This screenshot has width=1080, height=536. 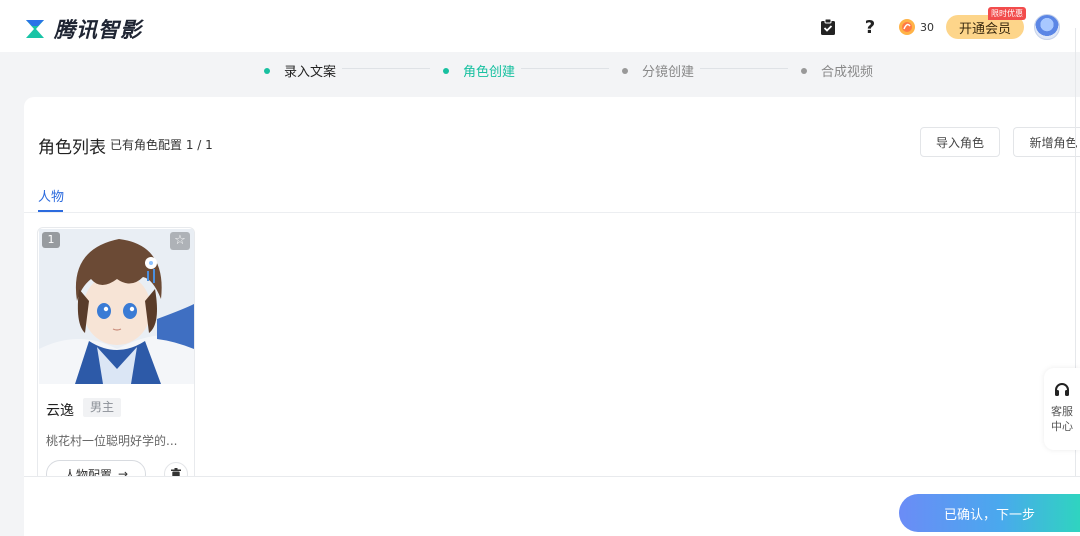 I want to click on step-progress: 录入文案 角色创建 分镜创建 合成视频, so click(x=540, y=69).